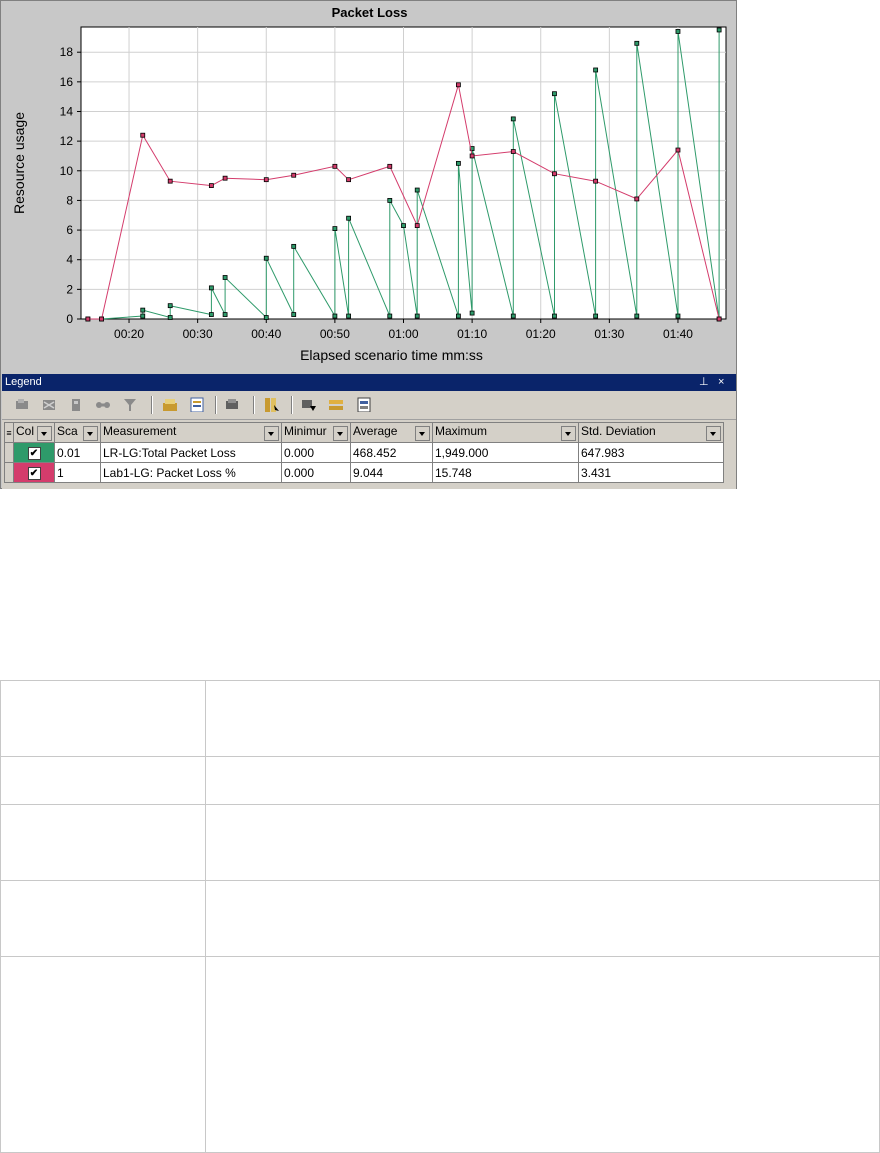 The image size is (880, 1153). Describe the element at coordinates (651, 432) in the screenshot. I see `column-header-std-deviation: Std. Deviation` at that location.